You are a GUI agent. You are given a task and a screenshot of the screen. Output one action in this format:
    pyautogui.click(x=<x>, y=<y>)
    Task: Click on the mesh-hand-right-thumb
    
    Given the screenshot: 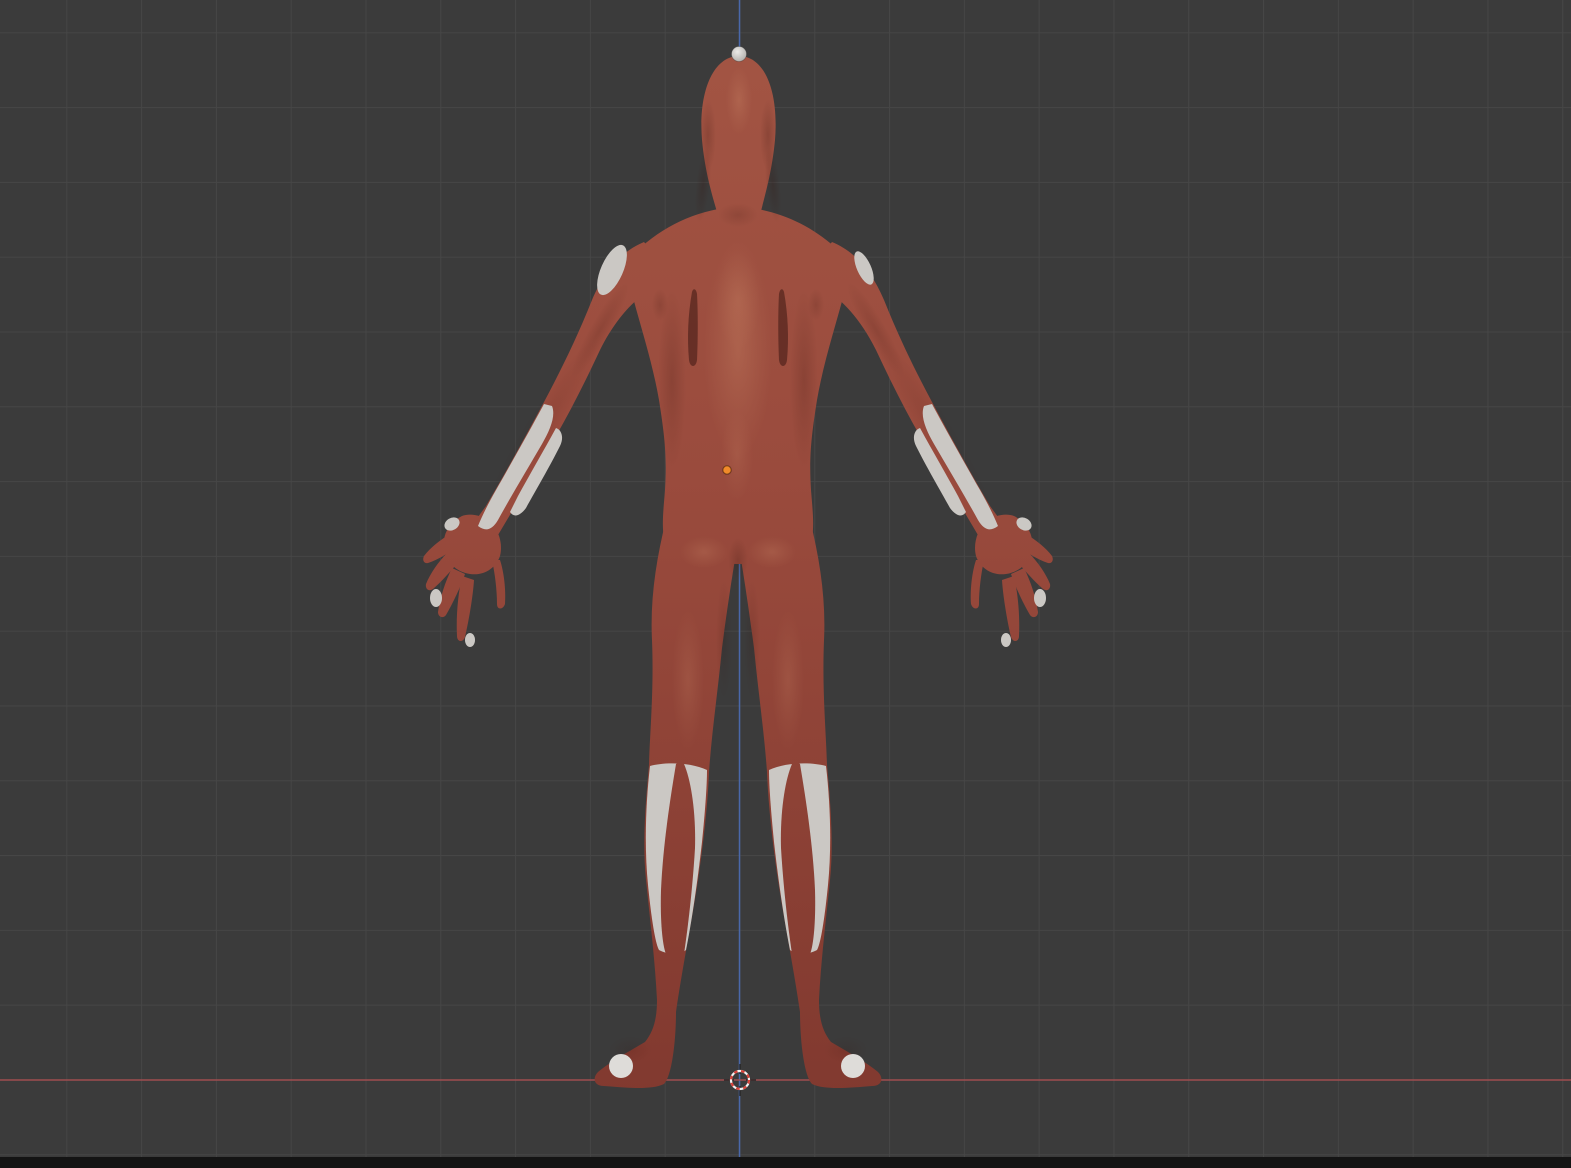 What is the action you would take?
    pyautogui.click(x=977, y=584)
    